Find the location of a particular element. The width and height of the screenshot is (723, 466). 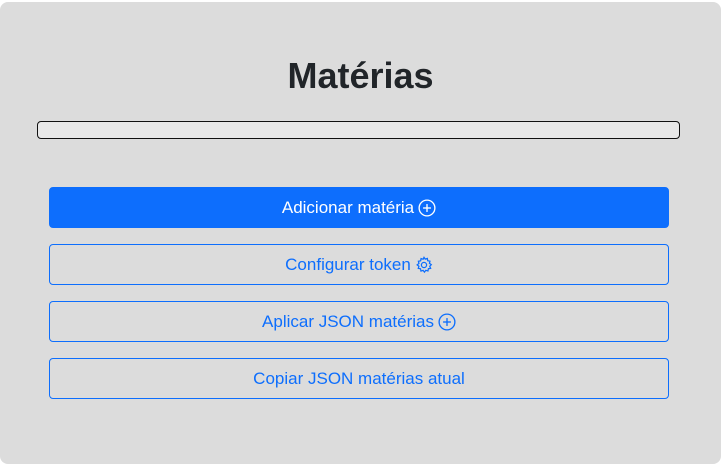

copy-json-button: Copiar JSON matérias atual is located at coordinates (359, 378).